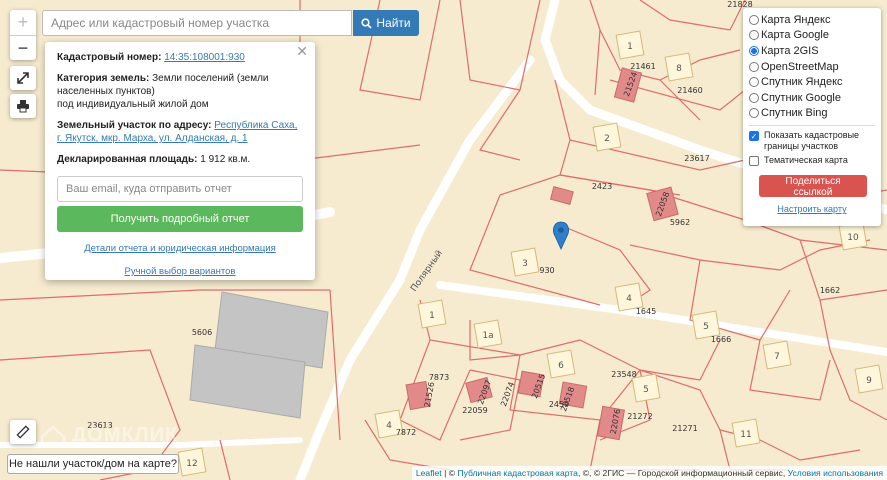  What do you see at coordinates (474, 410) in the screenshot?
I see `cadastral-label: 22059` at bounding box center [474, 410].